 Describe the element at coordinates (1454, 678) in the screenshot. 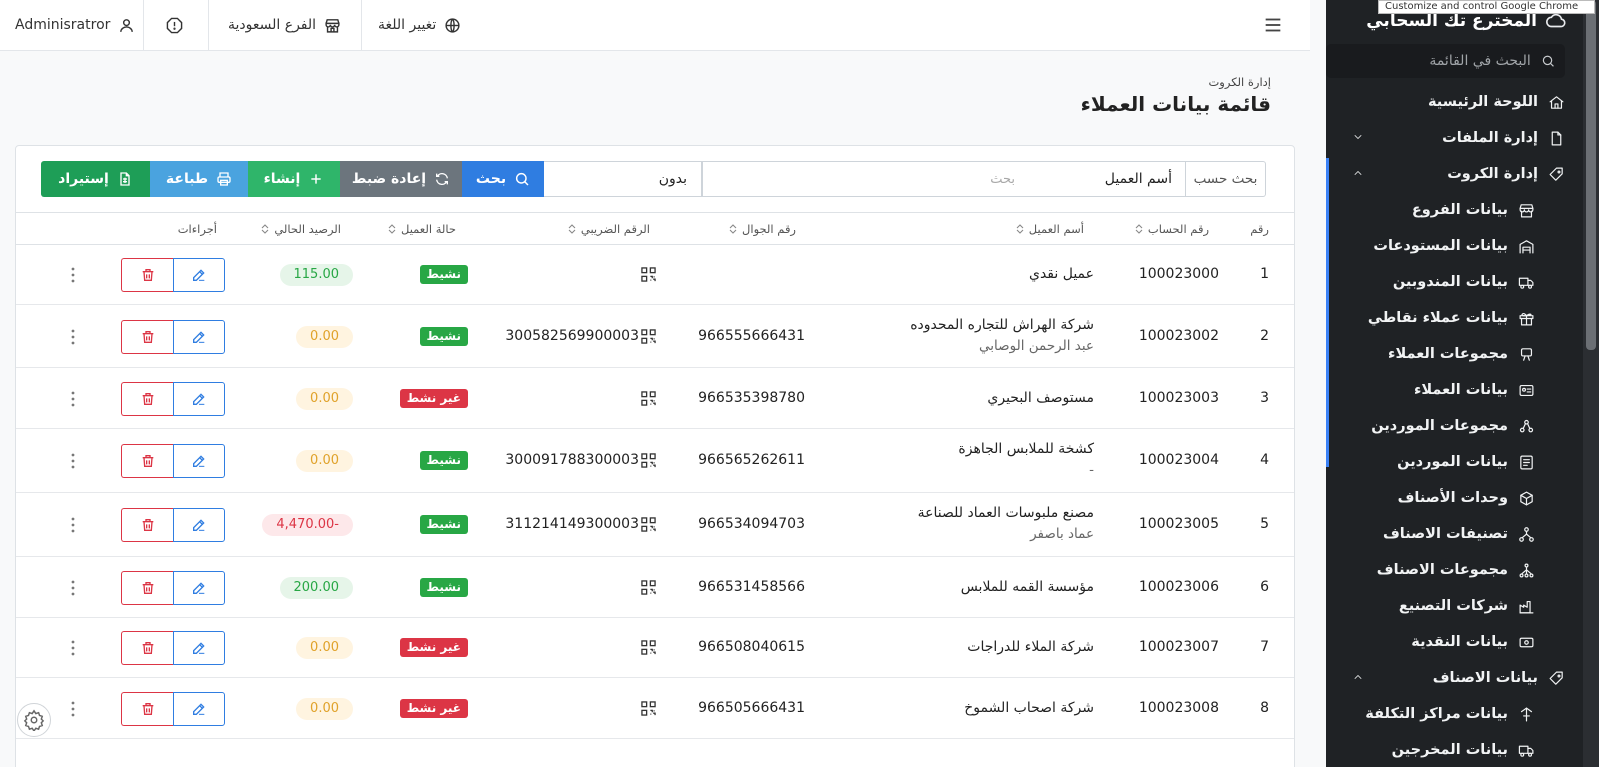

I see `sidebar-item: بيانات الاصناف` at that location.